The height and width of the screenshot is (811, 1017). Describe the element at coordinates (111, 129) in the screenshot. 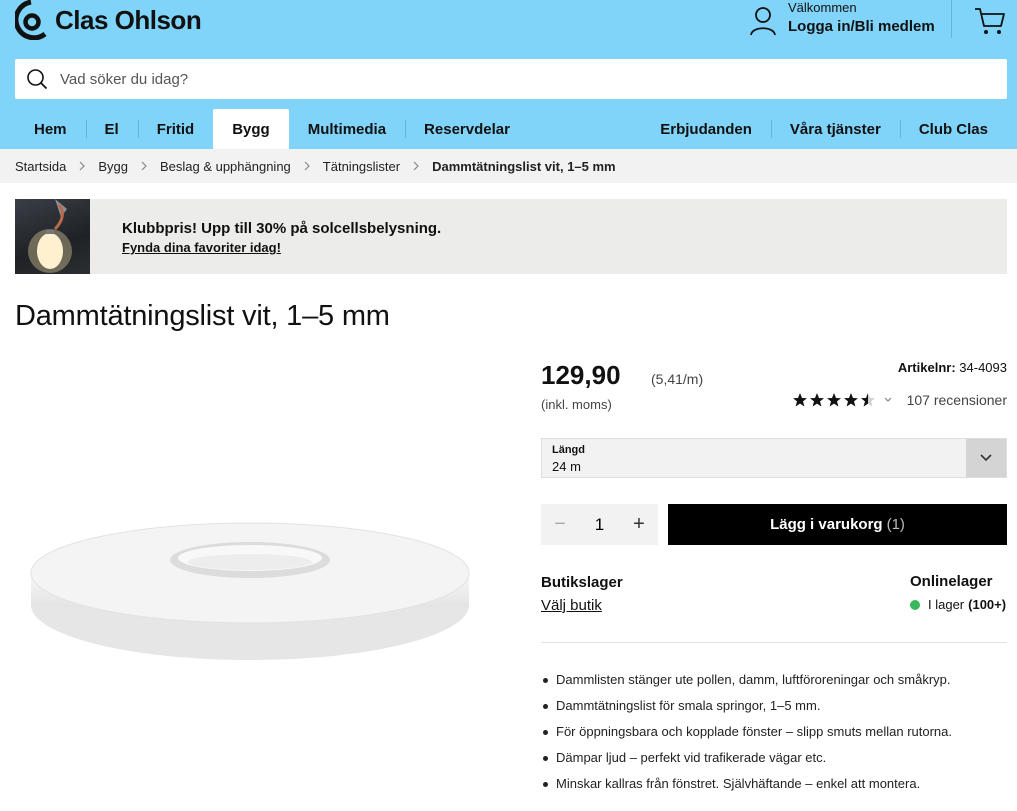

I see `nav-item-el: El` at that location.